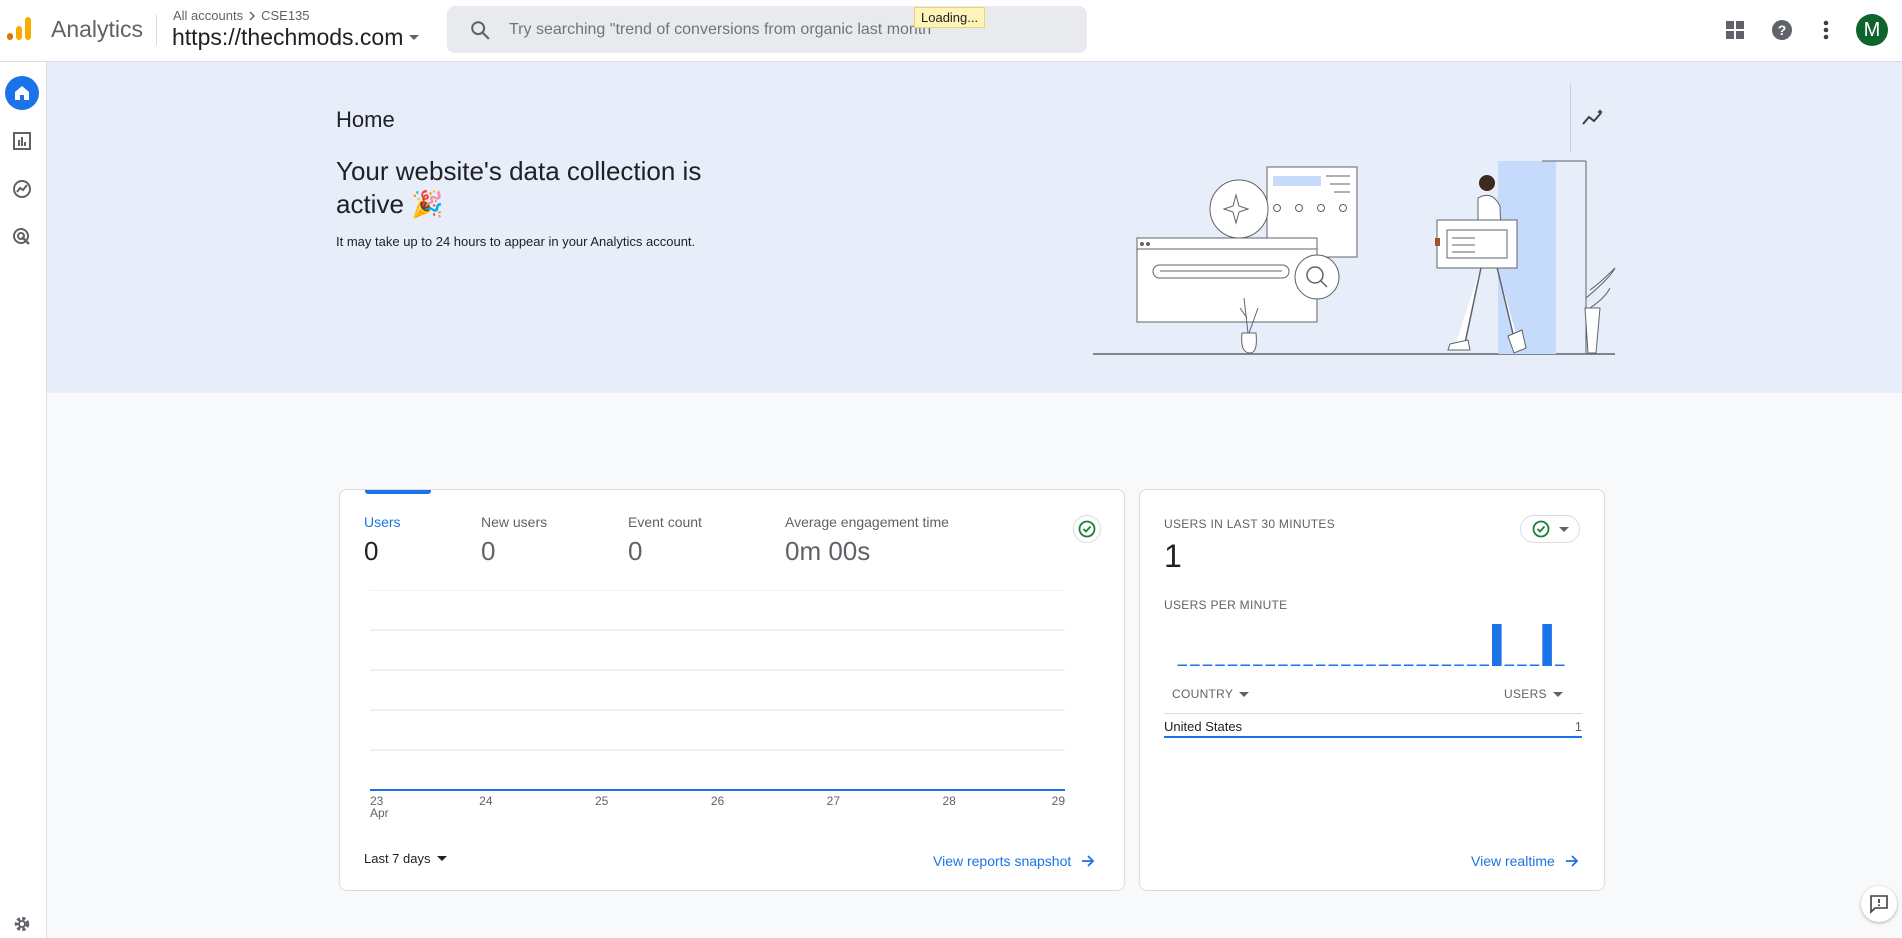  Describe the element at coordinates (382, 522) in the screenshot. I see `metric-label: Users` at that location.